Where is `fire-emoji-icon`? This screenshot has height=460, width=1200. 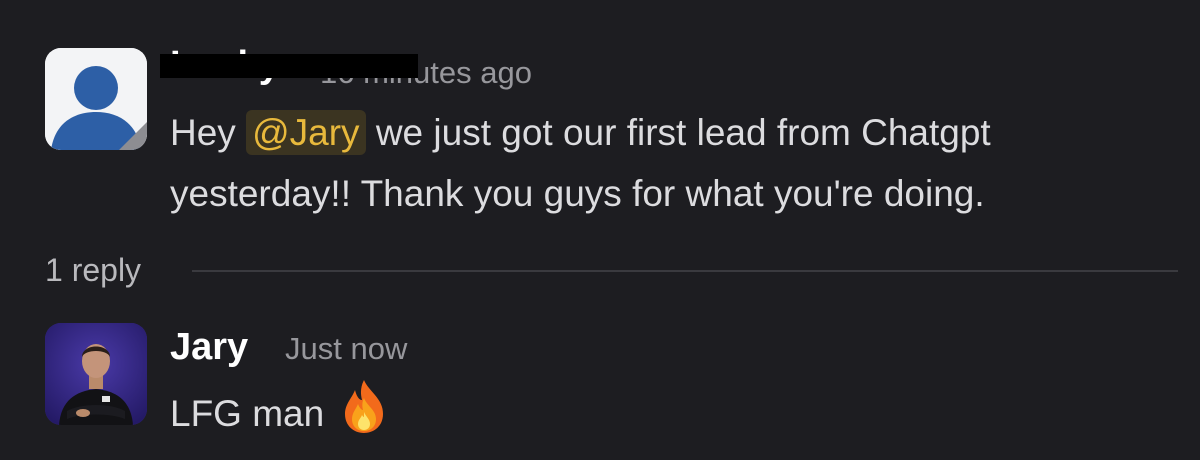
fire-emoji-icon is located at coordinates (364, 415).